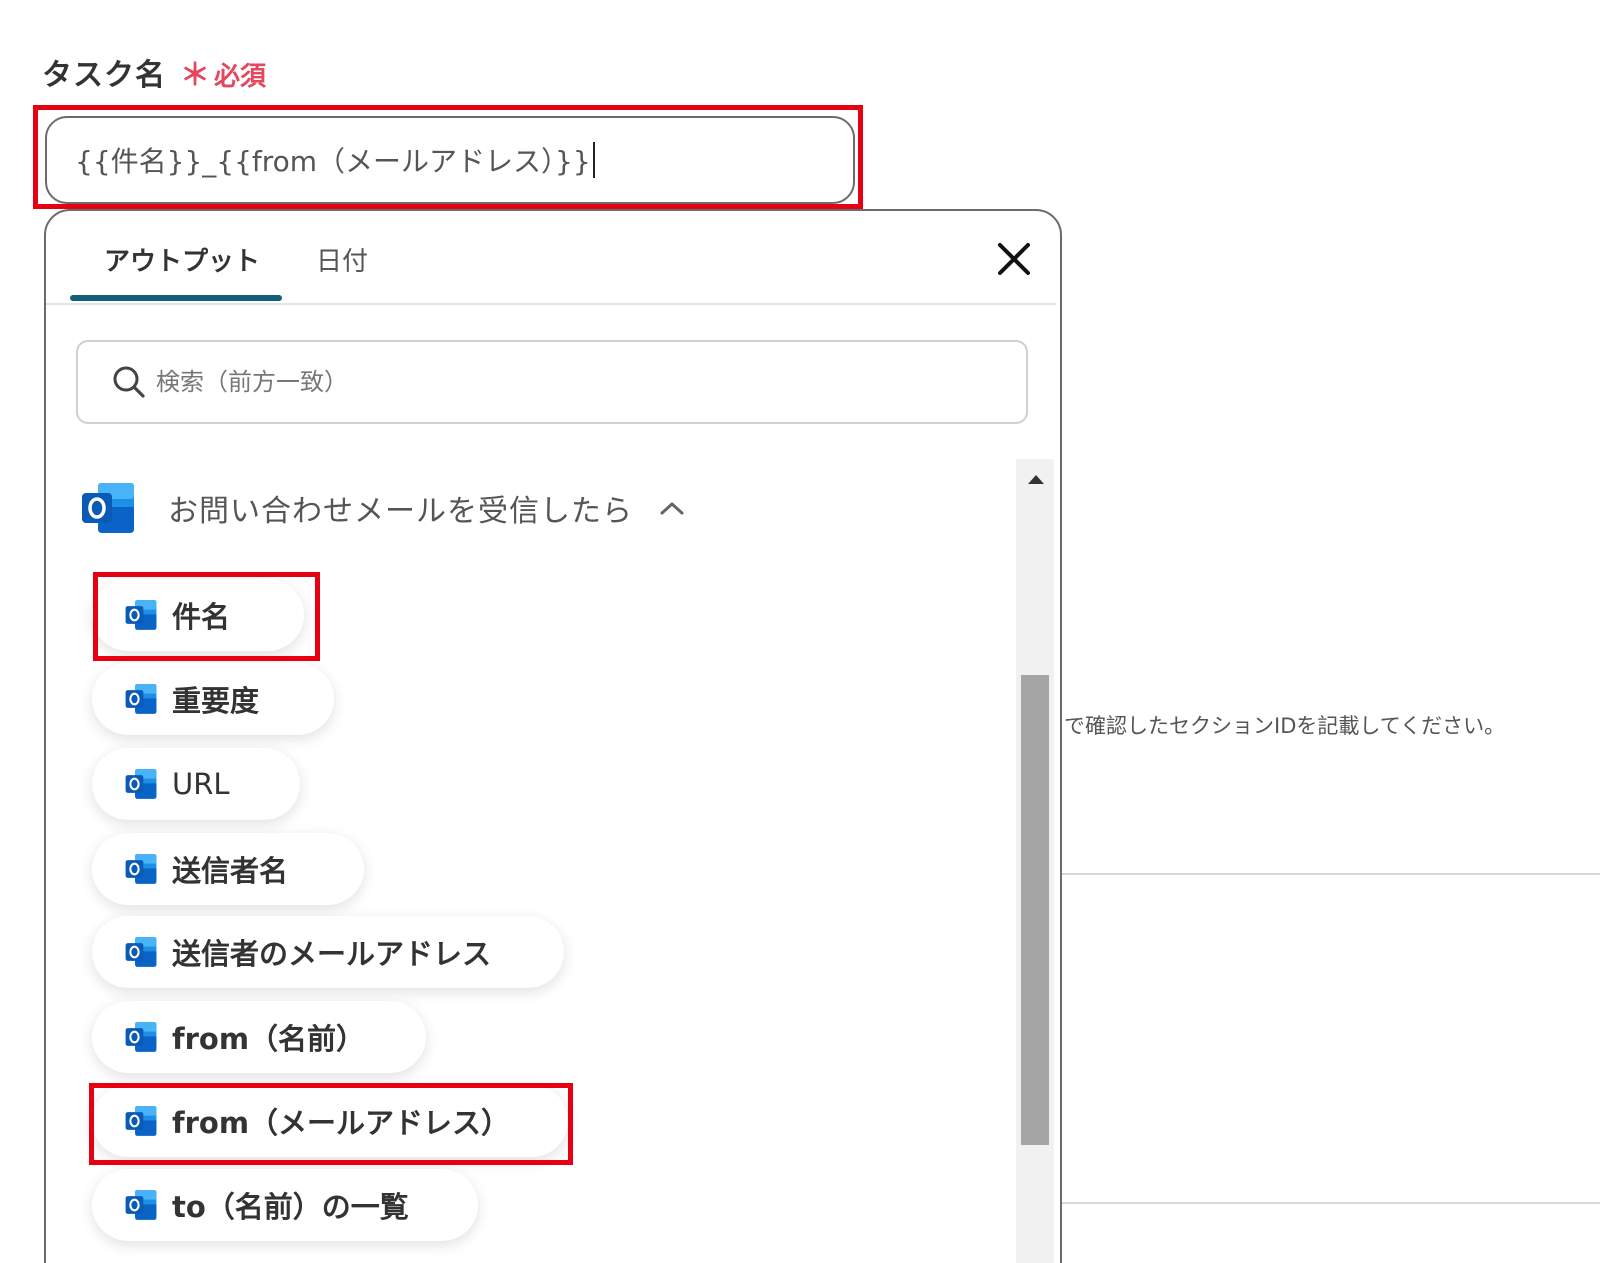 Image resolution: width=1600 pixels, height=1263 pixels. I want to click on tab-date: 日付, so click(342, 259).